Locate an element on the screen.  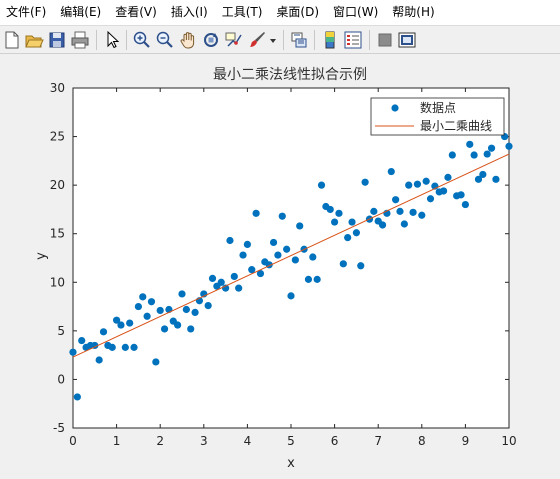
menu-desktop: 桌面(D) is located at coordinates (297, 12).